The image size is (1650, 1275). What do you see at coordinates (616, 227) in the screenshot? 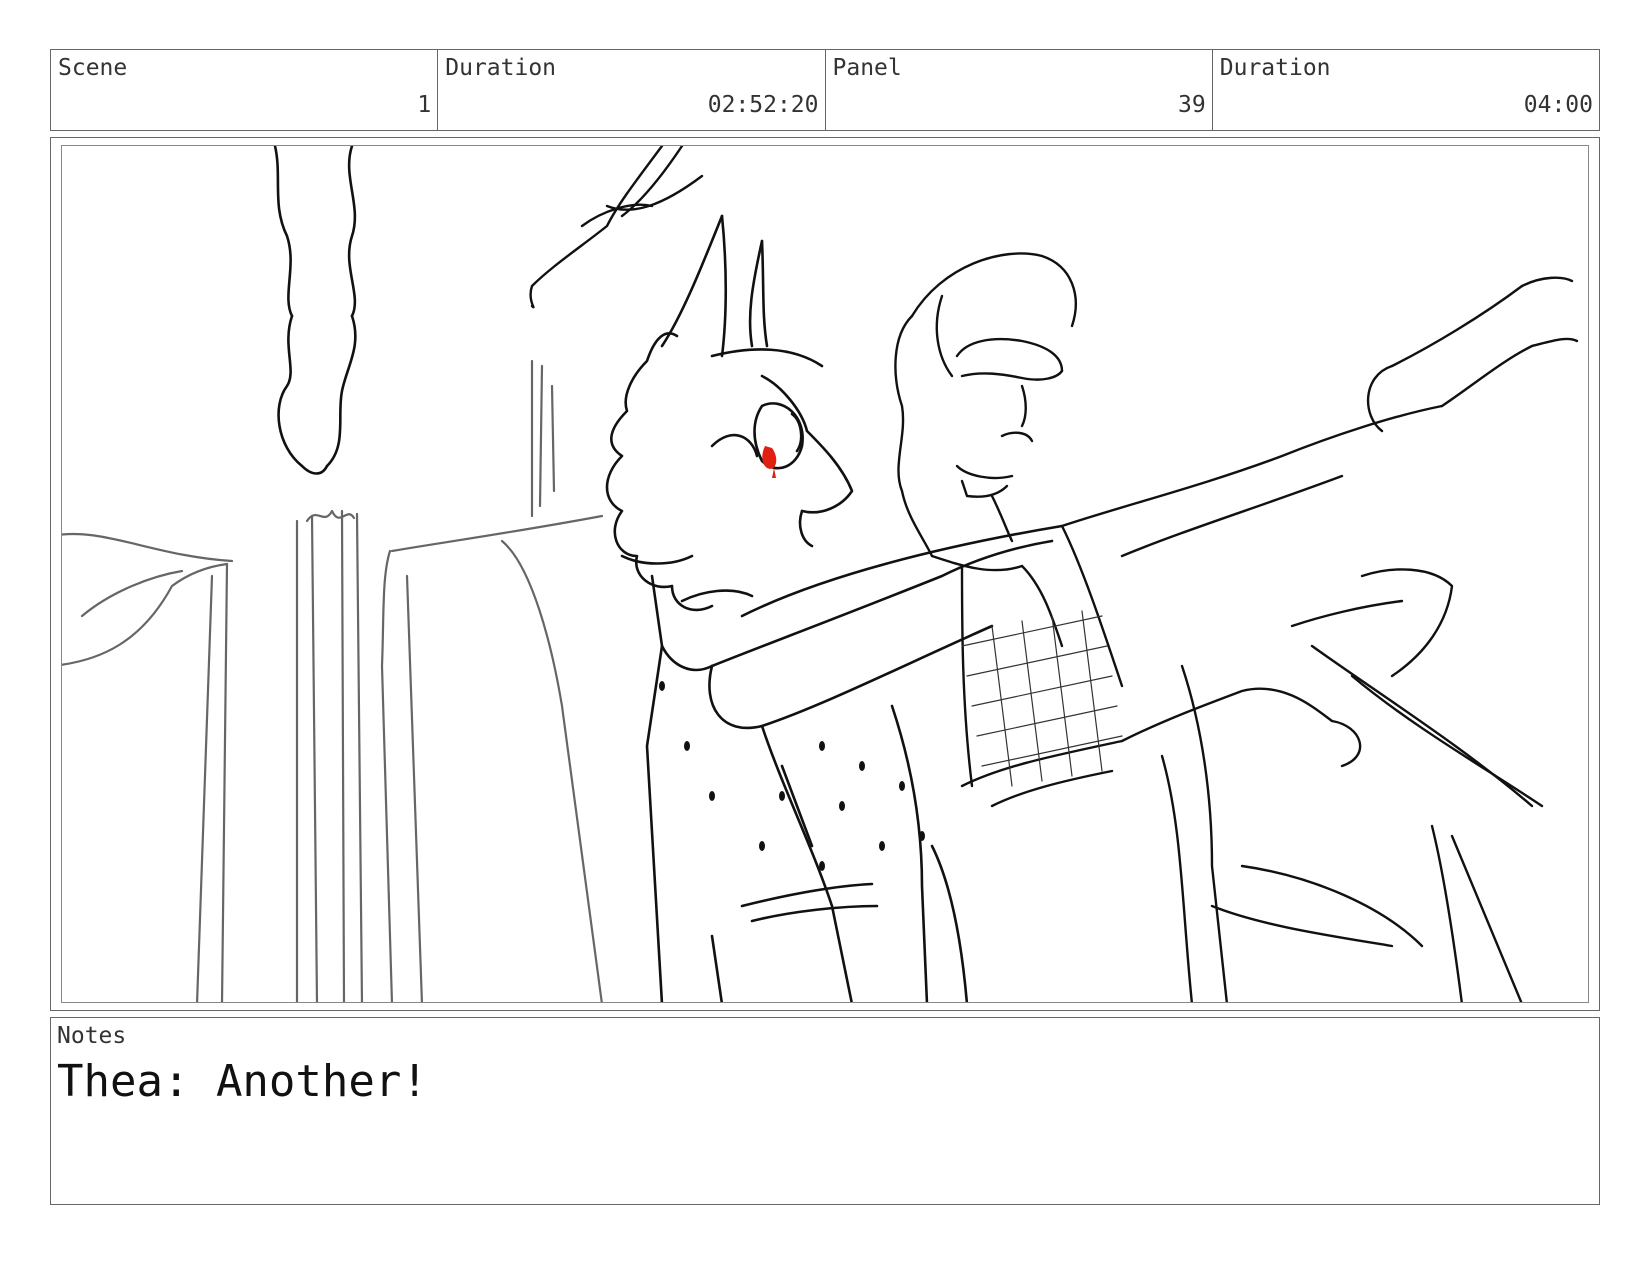
I see `branch` at bounding box center [616, 227].